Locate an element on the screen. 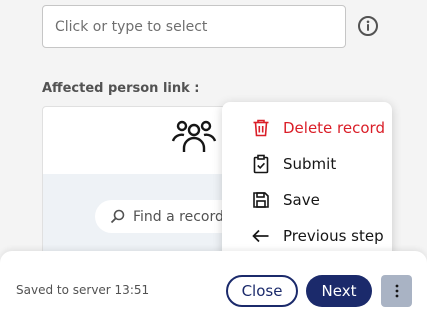 Image resolution: width=427 pixels, height=319 pixels. person-select-input: Click or type to select is located at coordinates (194, 26).